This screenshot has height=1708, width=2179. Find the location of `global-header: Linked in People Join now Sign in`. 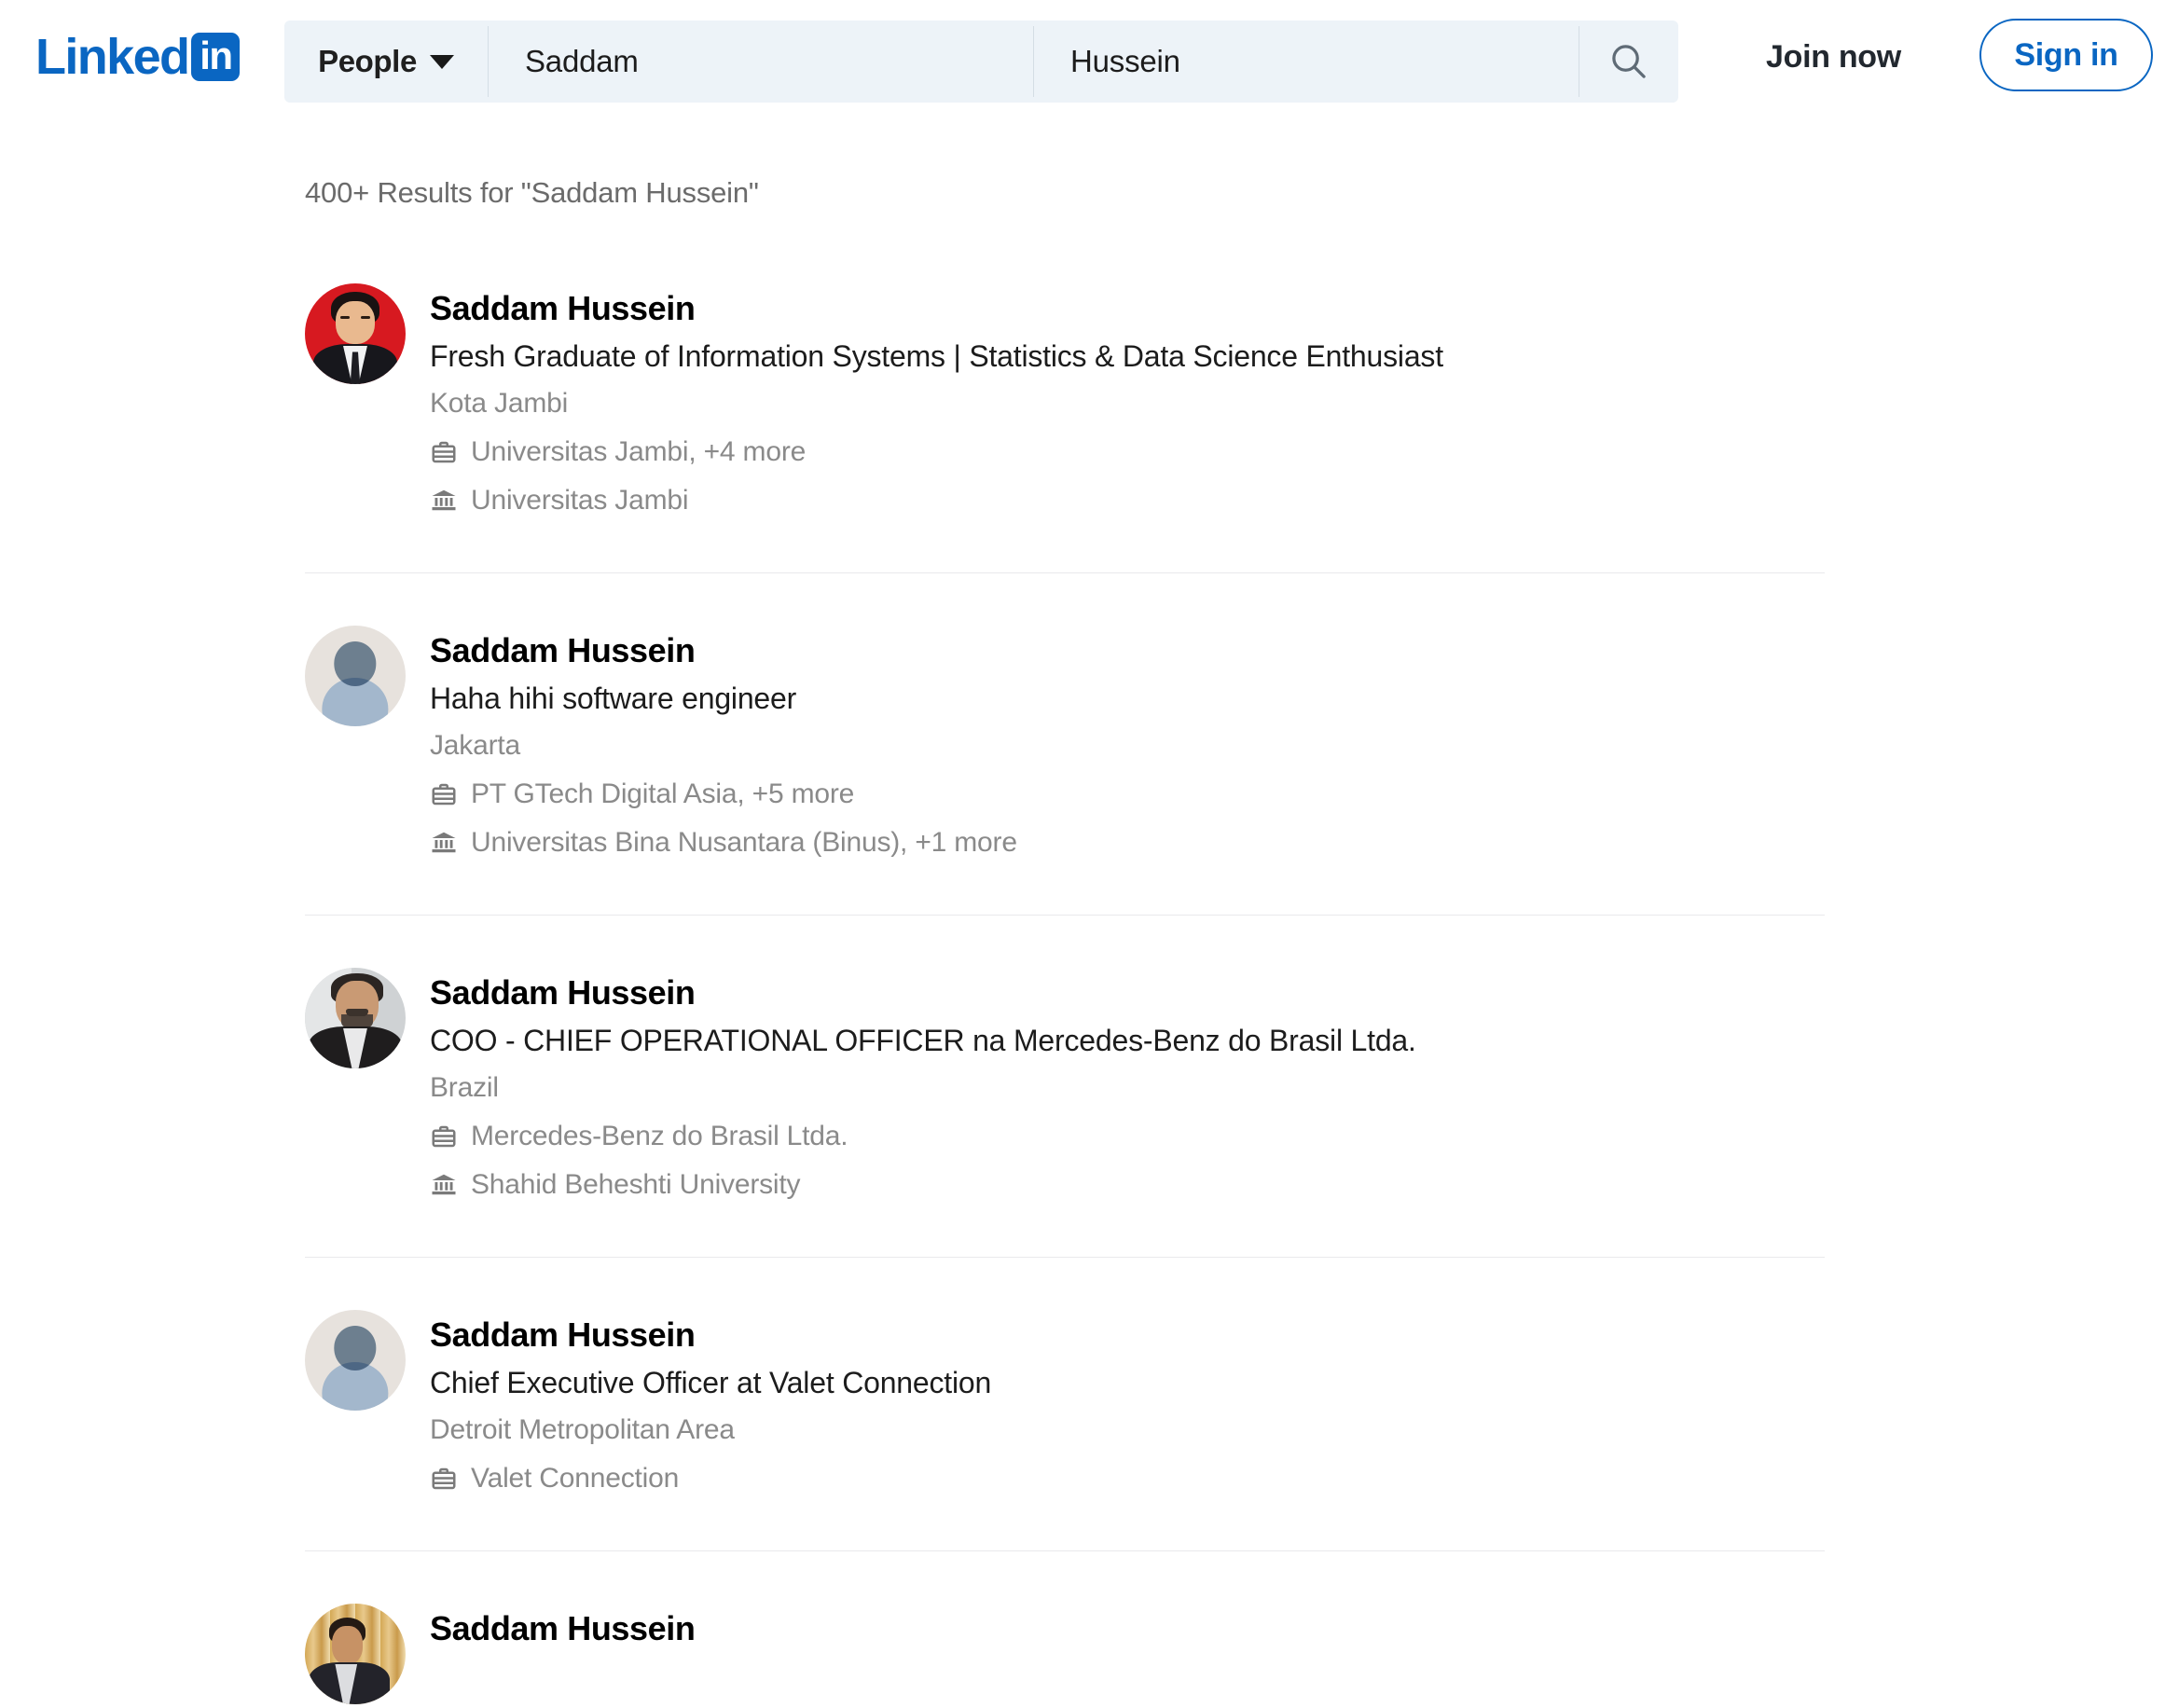

global-header: Linked in People Join now Sign in is located at coordinates (1089, 62).